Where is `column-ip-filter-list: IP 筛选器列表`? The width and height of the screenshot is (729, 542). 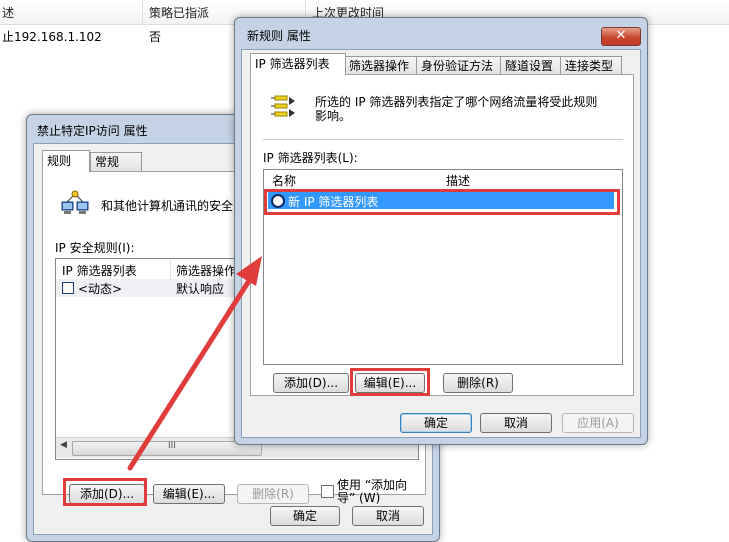 column-ip-filter-list: IP 筛选器列表 is located at coordinates (99, 270).